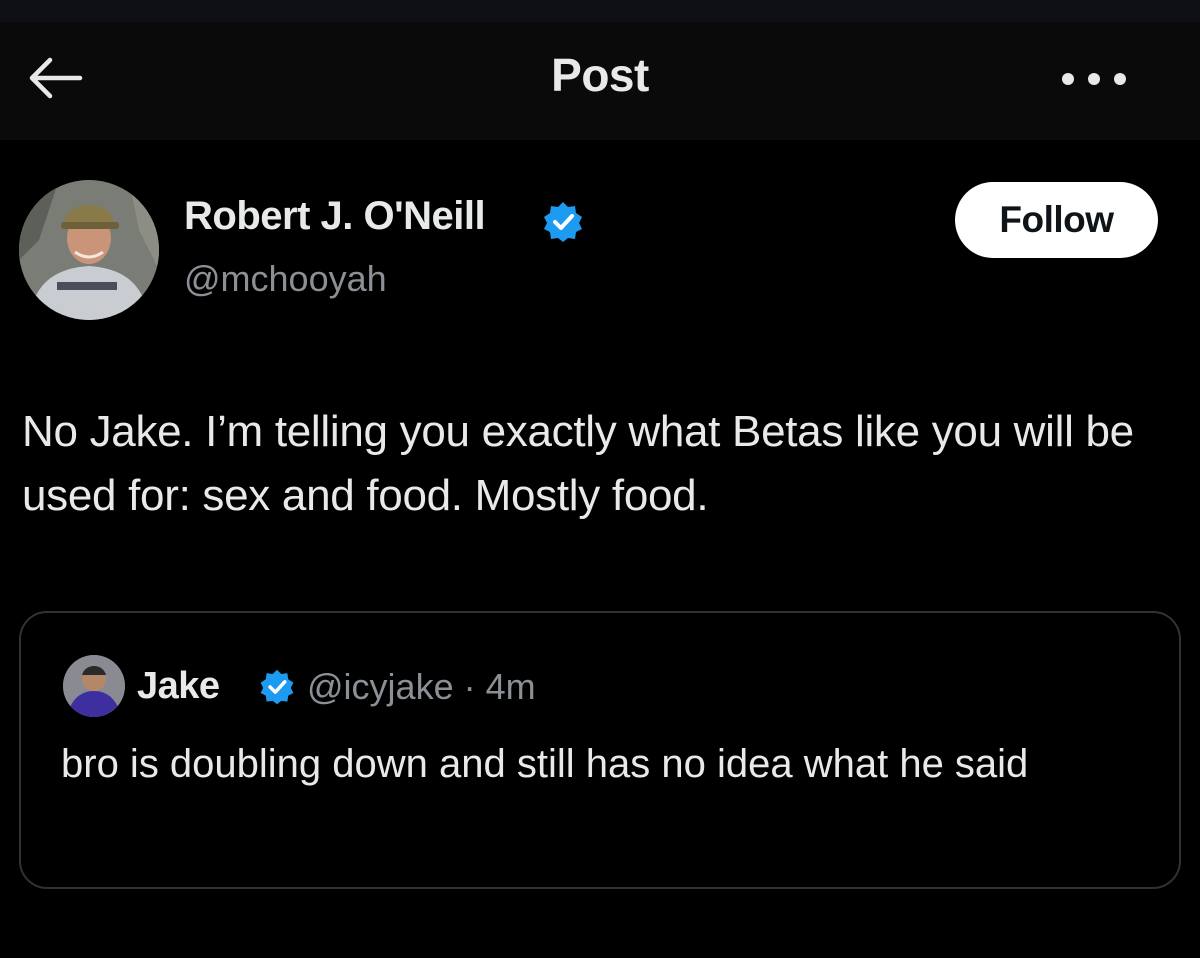  I want to click on quoted-author-name: Jake, so click(178, 686).